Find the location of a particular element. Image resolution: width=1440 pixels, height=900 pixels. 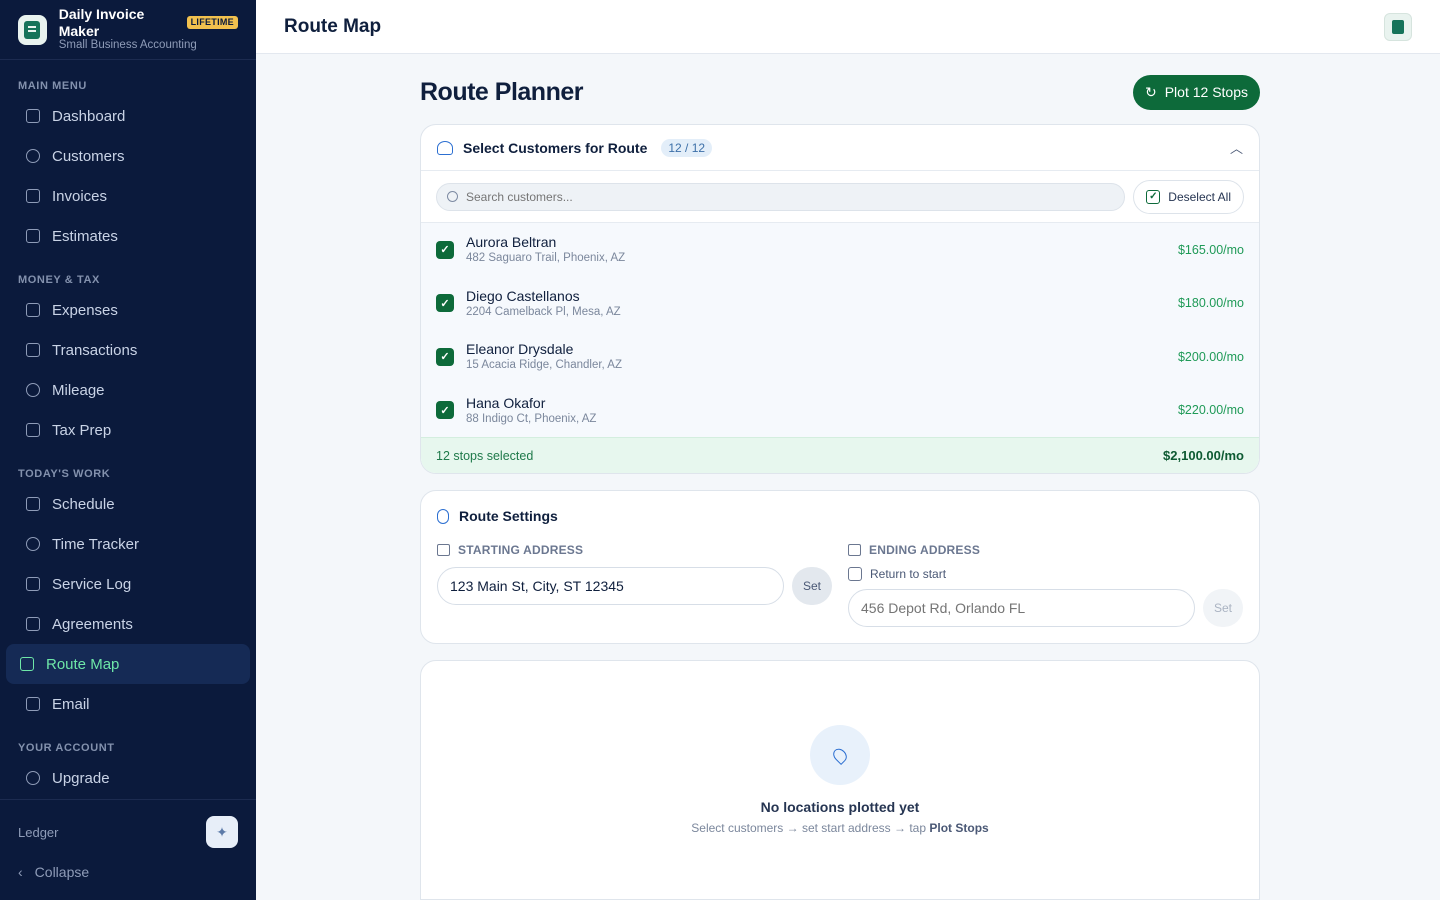

starting-address-input is located at coordinates (610, 586).